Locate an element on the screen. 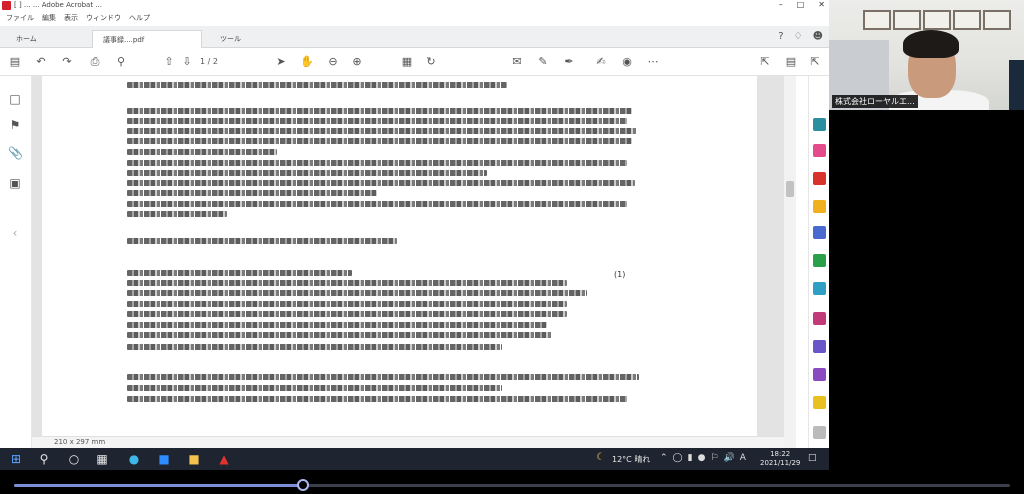 Image resolution: width=1024 pixels, height=494 pixels. prev-page-icon: ⇧ is located at coordinates (169, 62).